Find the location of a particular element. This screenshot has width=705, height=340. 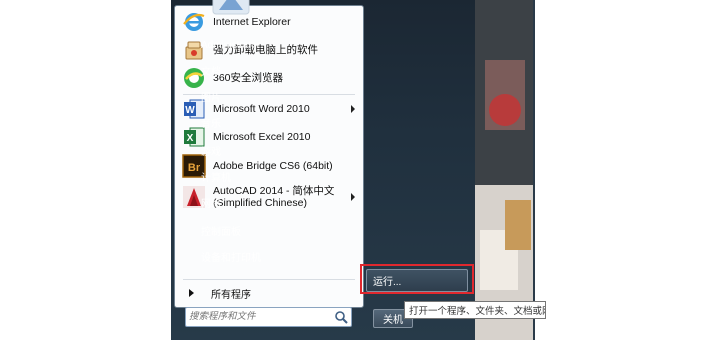

svg-text: X is located at coordinates (190, 138).